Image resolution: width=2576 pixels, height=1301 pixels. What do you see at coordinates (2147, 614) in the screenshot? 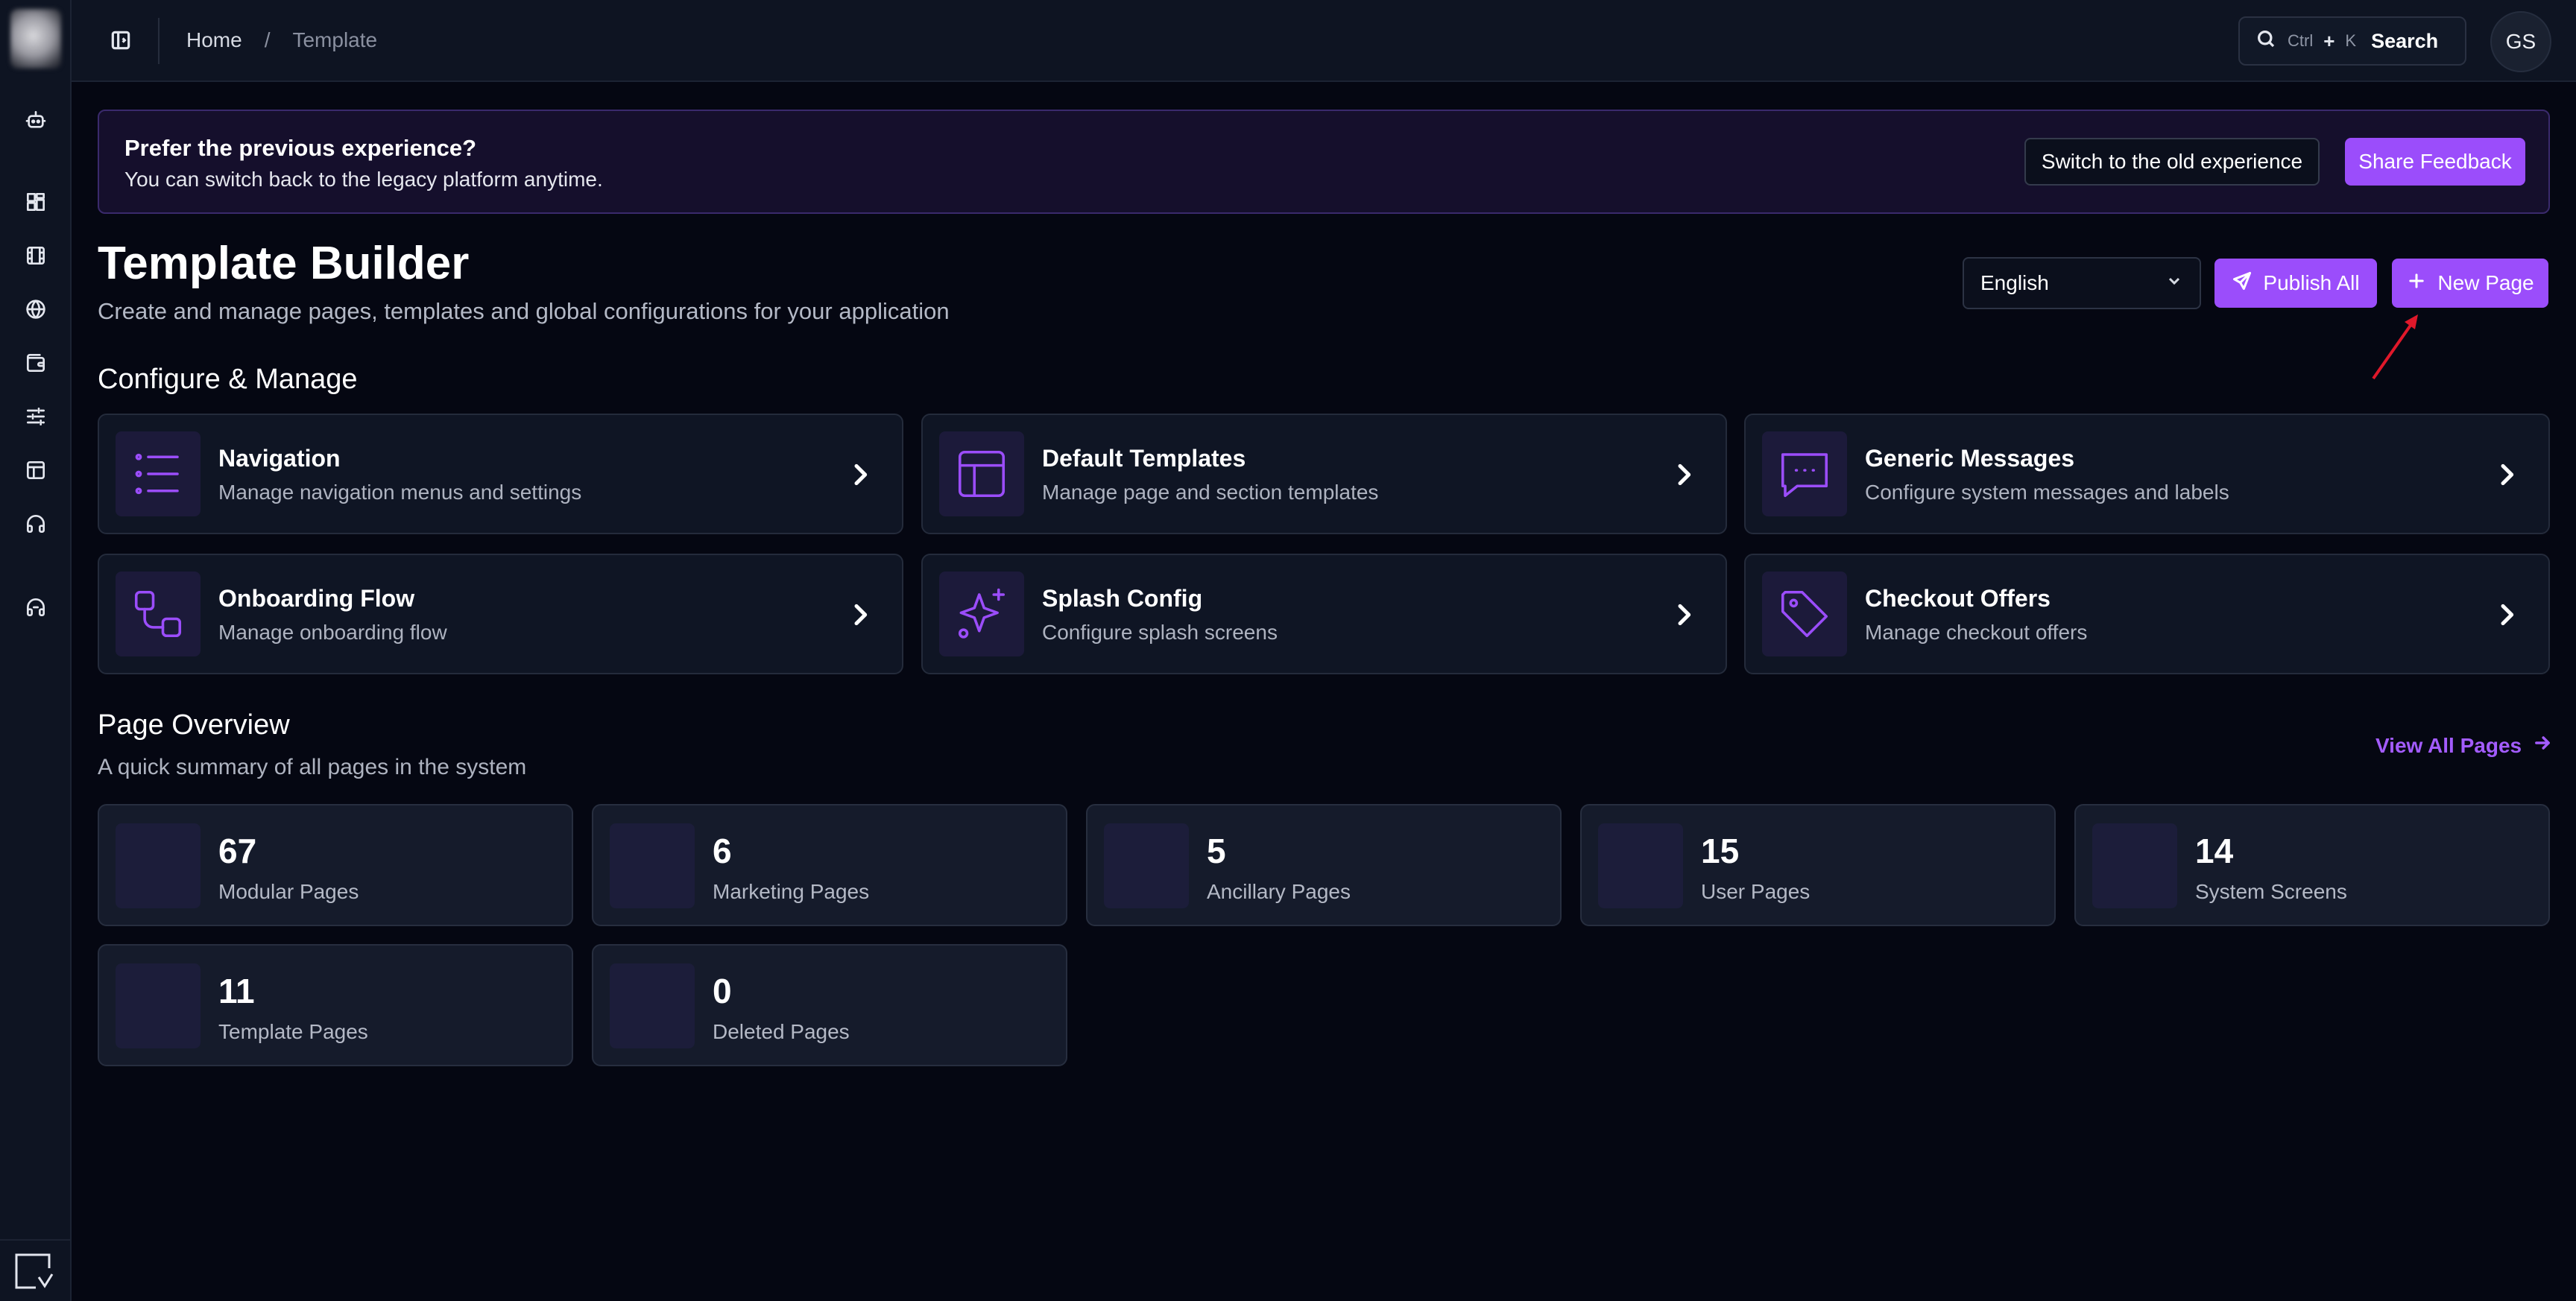
I see `config-card-checkout-offers: Checkout Offers Manage checkout offers` at bounding box center [2147, 614].